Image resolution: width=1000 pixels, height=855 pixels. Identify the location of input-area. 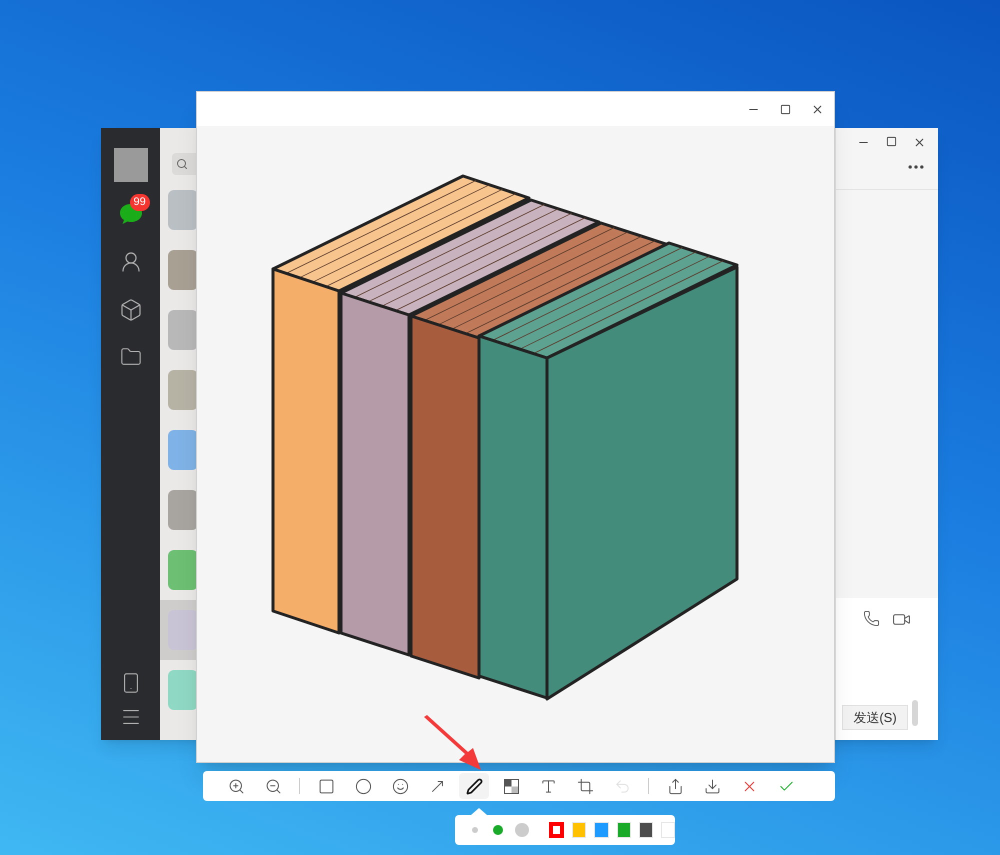
(887, 669).